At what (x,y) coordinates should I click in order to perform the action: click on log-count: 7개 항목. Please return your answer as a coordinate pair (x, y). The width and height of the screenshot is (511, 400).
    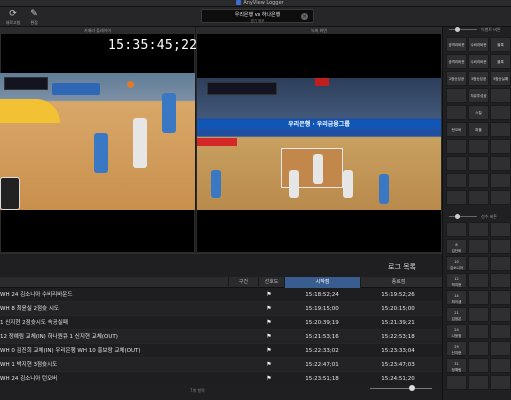
    Looking at the image, I should click on (197, 390).